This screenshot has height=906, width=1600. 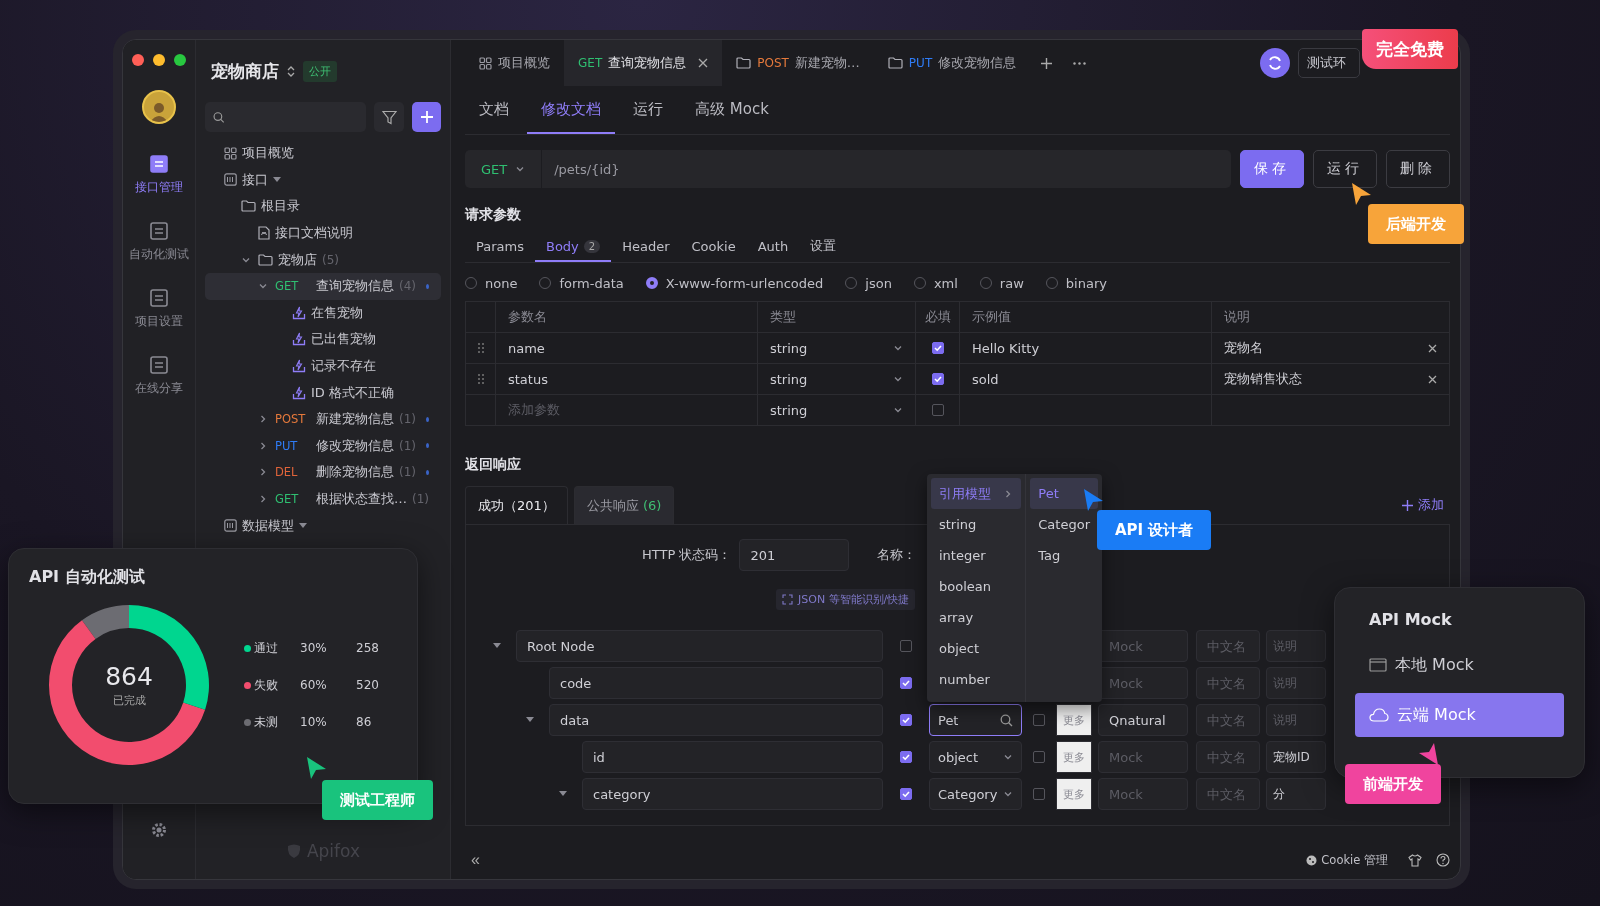 I want to click on menu-item: number, so click(x=976, y=679).